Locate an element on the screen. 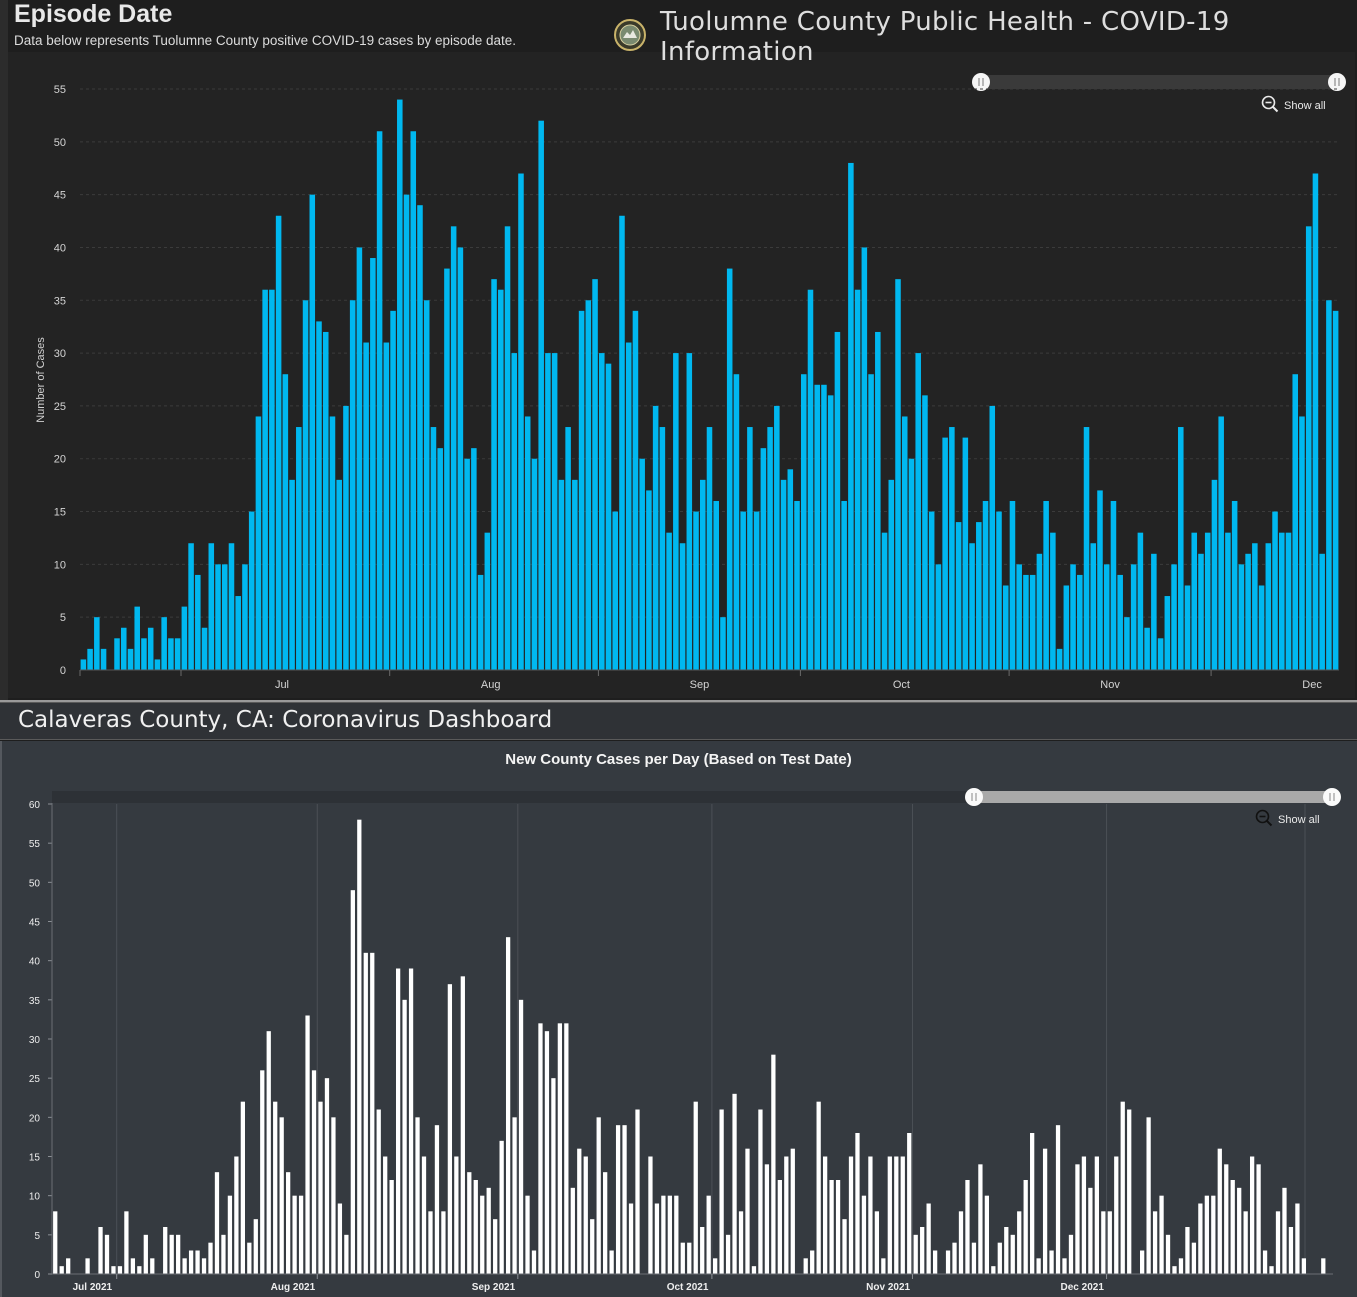  x-tick-label: Nov is located at coordinates (1110, 685).